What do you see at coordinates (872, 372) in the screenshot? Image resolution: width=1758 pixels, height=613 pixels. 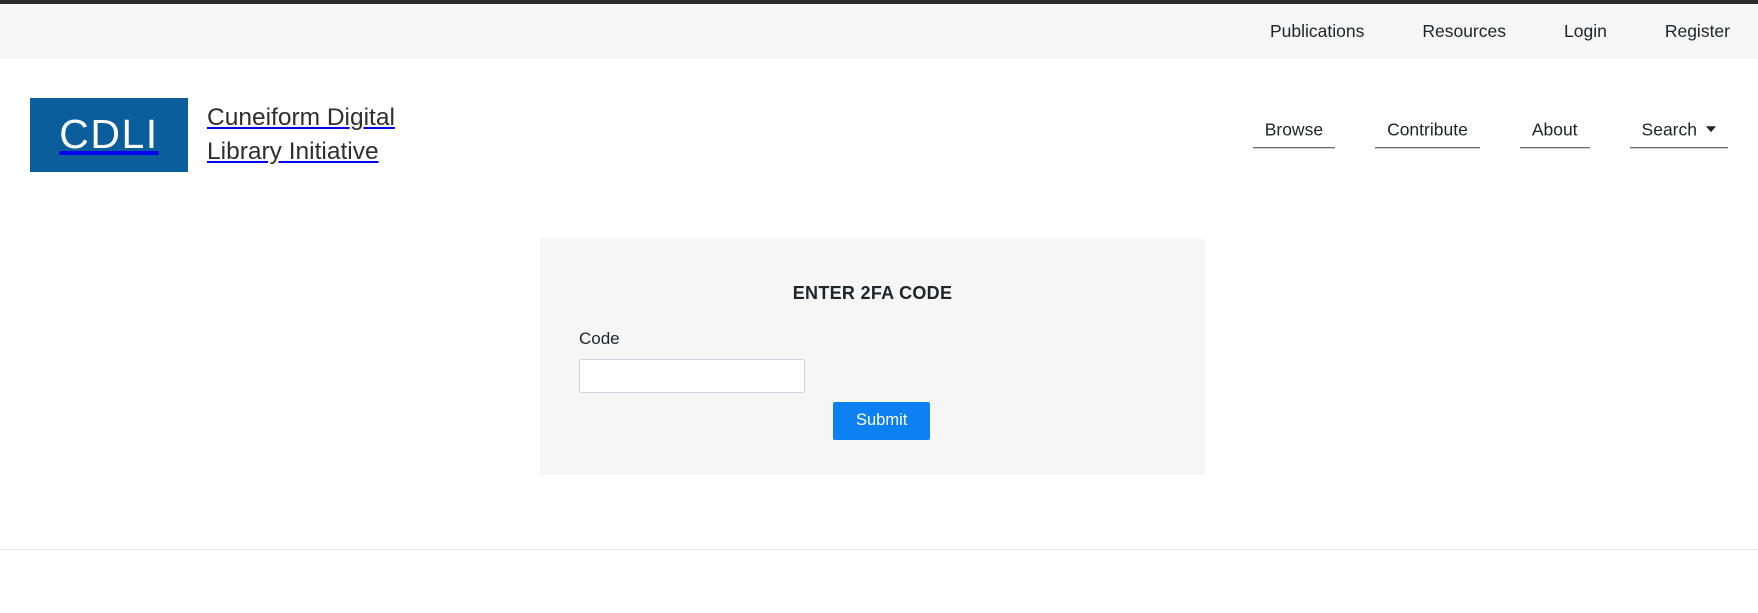 I see `two-factor-form: Code Submit` at bounding box center [872, 372].